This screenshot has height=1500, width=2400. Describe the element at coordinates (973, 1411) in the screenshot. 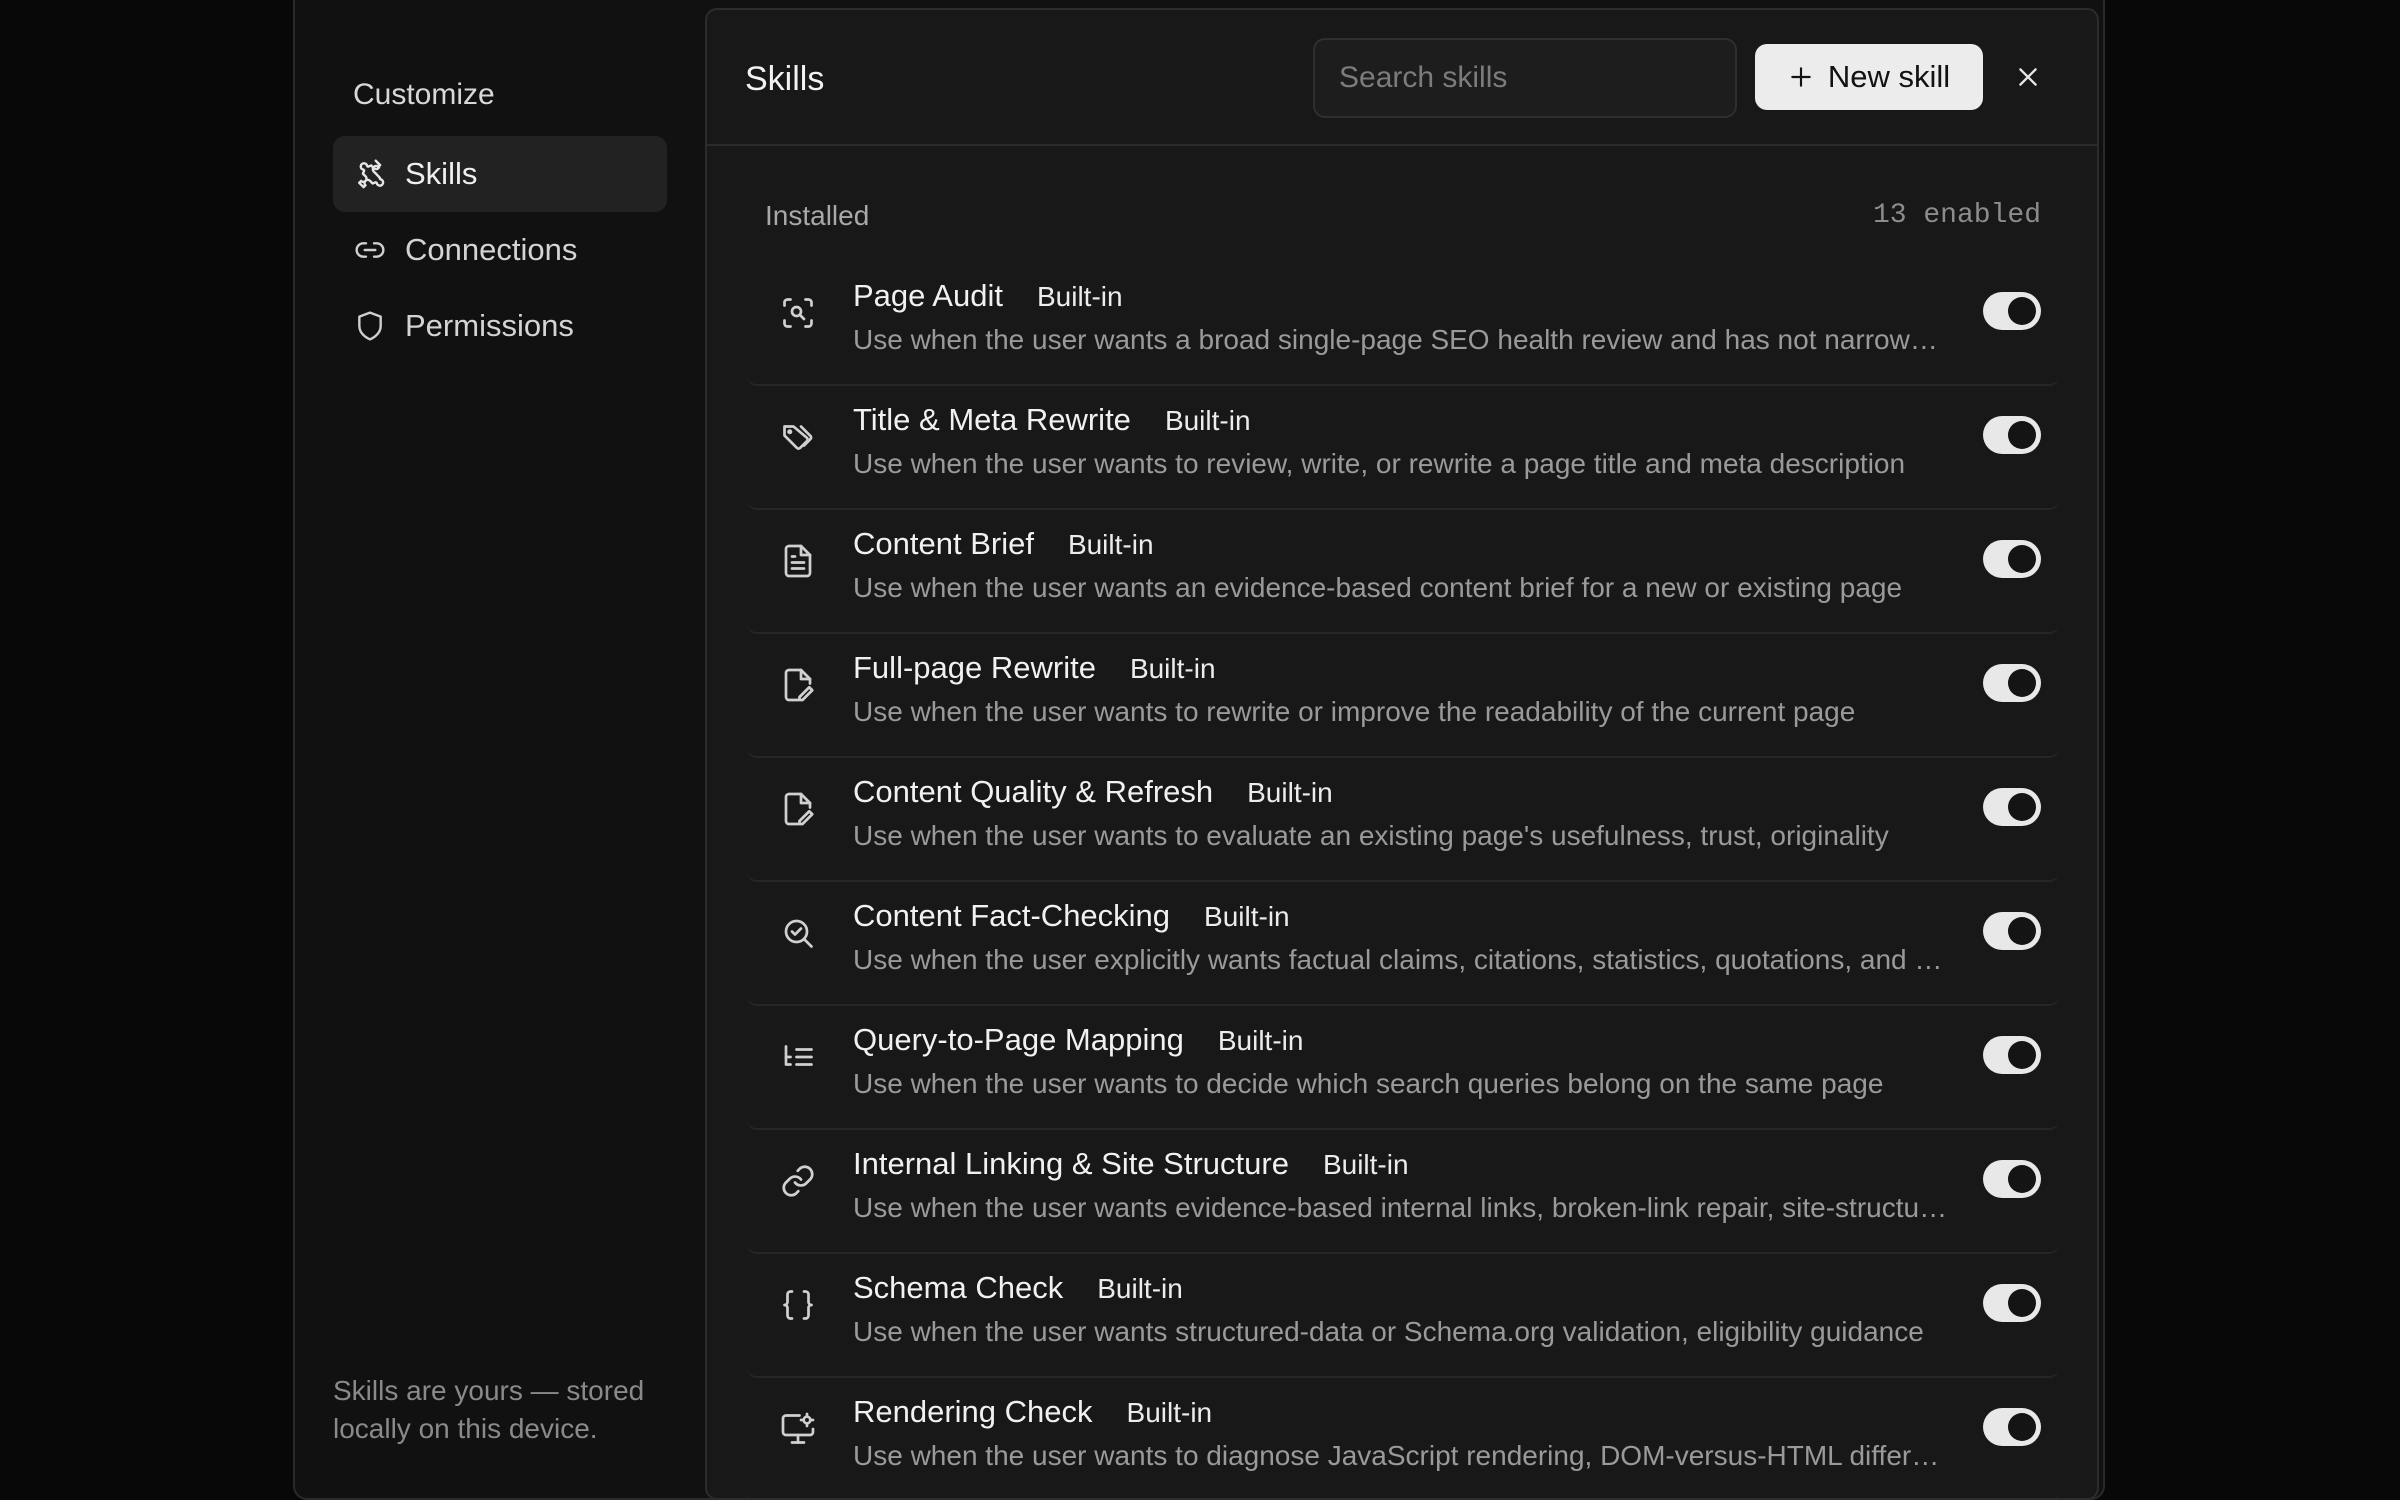

I see `skill-name: Rendering Check` at that location.